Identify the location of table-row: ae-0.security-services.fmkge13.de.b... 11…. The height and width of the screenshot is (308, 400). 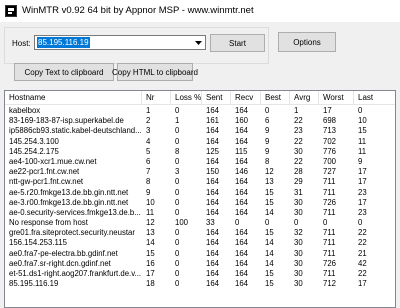
(200, 213).